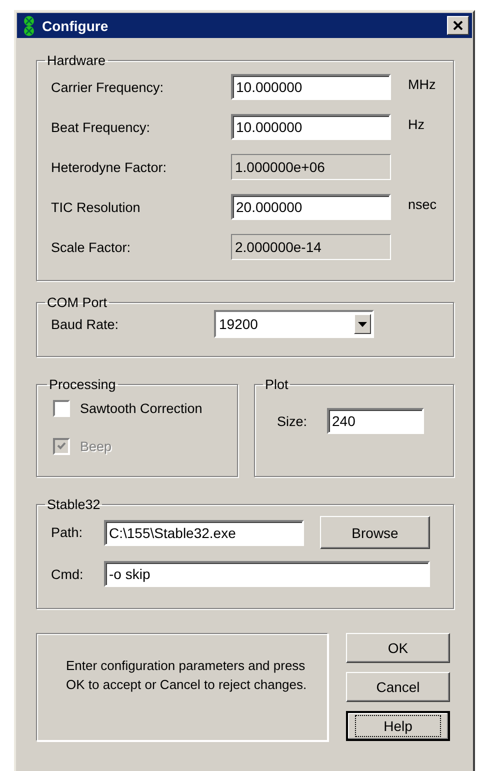  Describe the element at coordinates (91, 247) in the screenshot. I see `field-label: Scale Factor:` at that location.